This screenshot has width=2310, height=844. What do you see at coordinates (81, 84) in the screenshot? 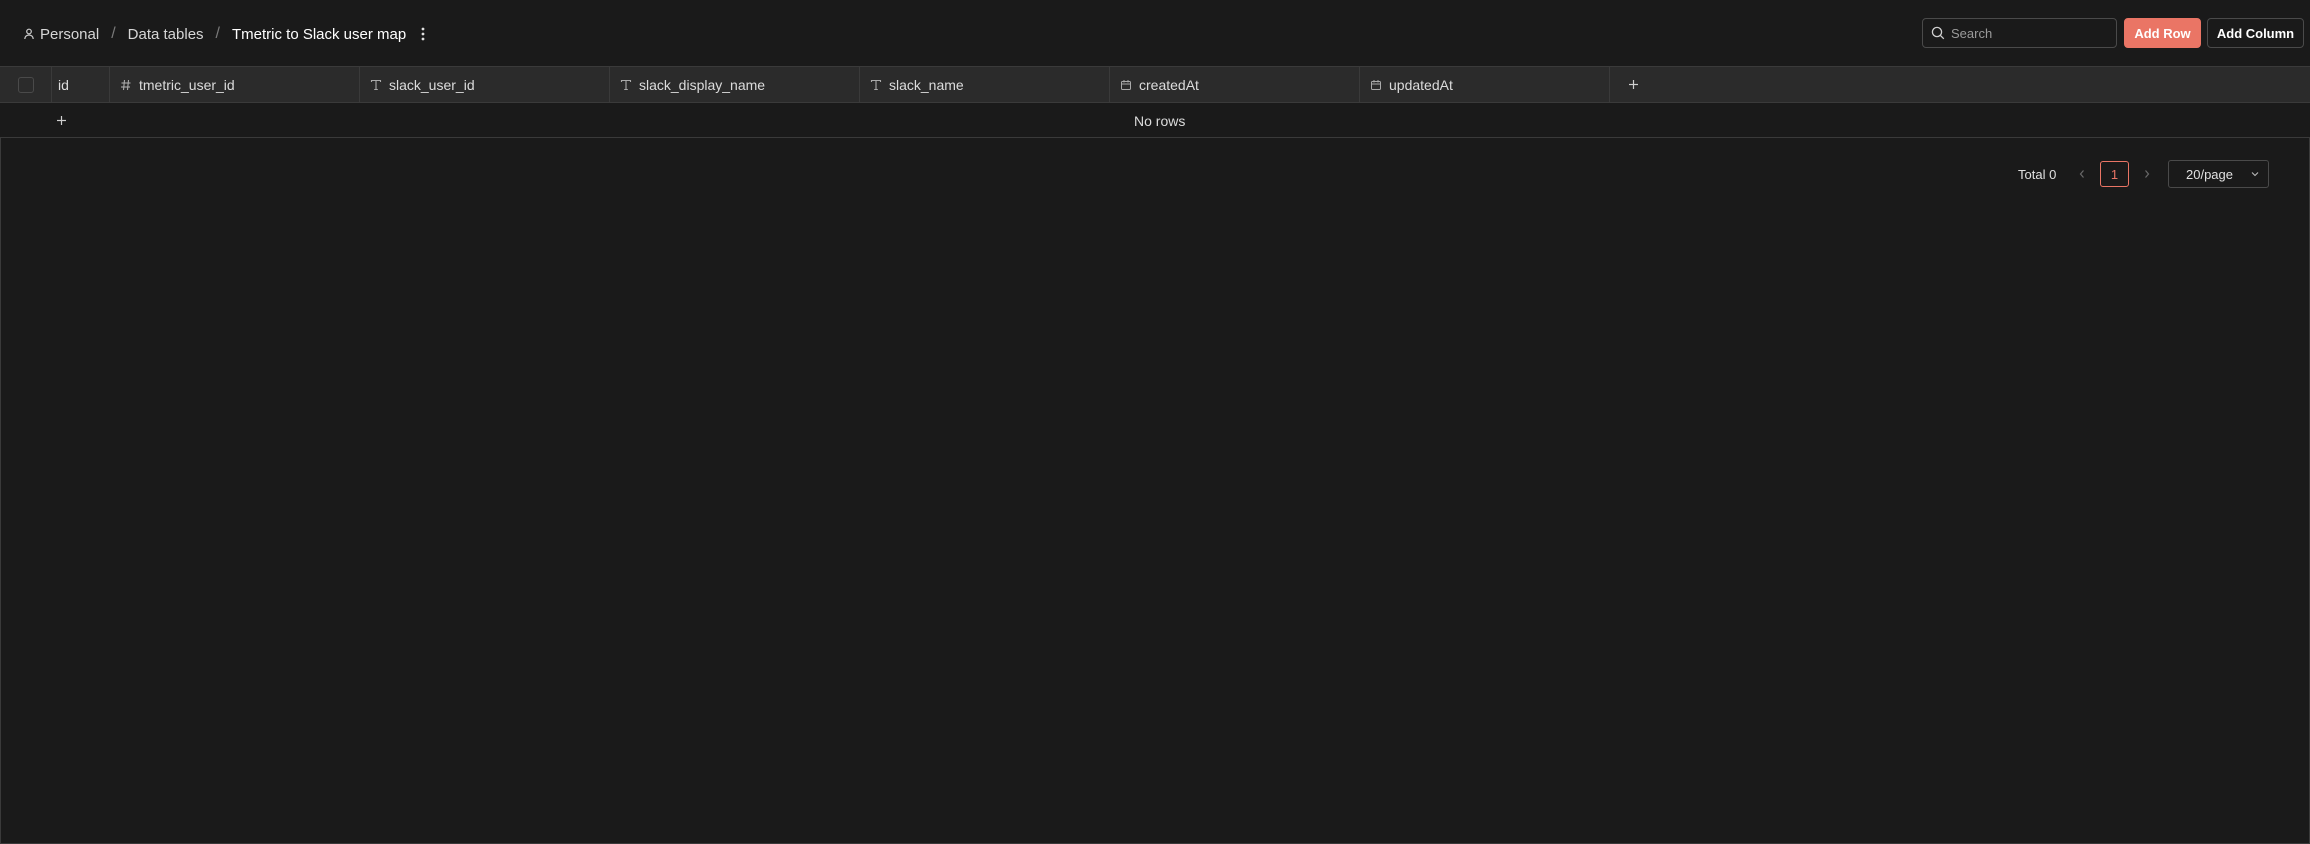
I see `column-header-id: id` at bounding box center [81, 84].